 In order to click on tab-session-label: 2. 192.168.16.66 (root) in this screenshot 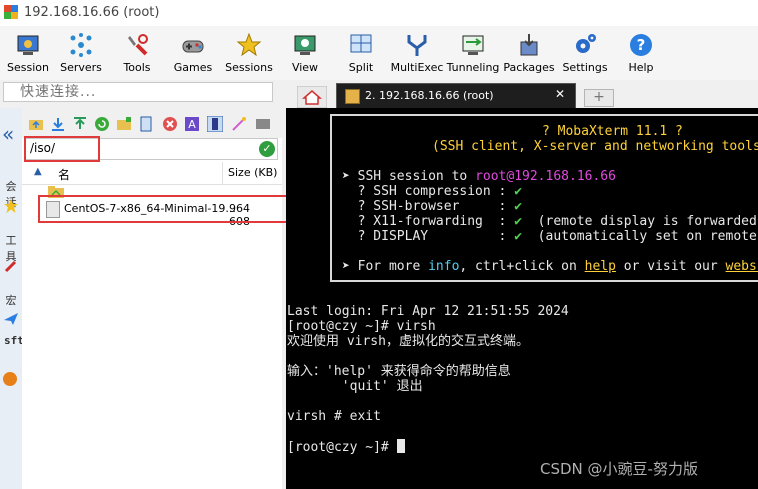, I will do `click(429, 95)`.